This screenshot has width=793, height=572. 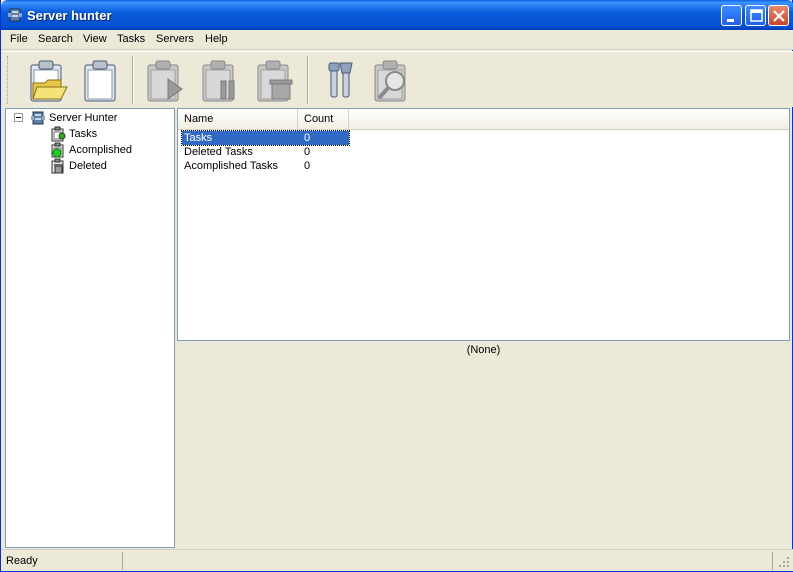 I want to click on window-title: Server hunter, so click(x=69, y=15).